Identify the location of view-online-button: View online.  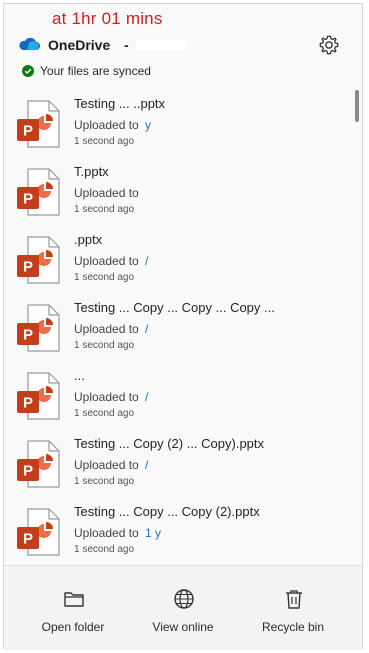
(183, 608).